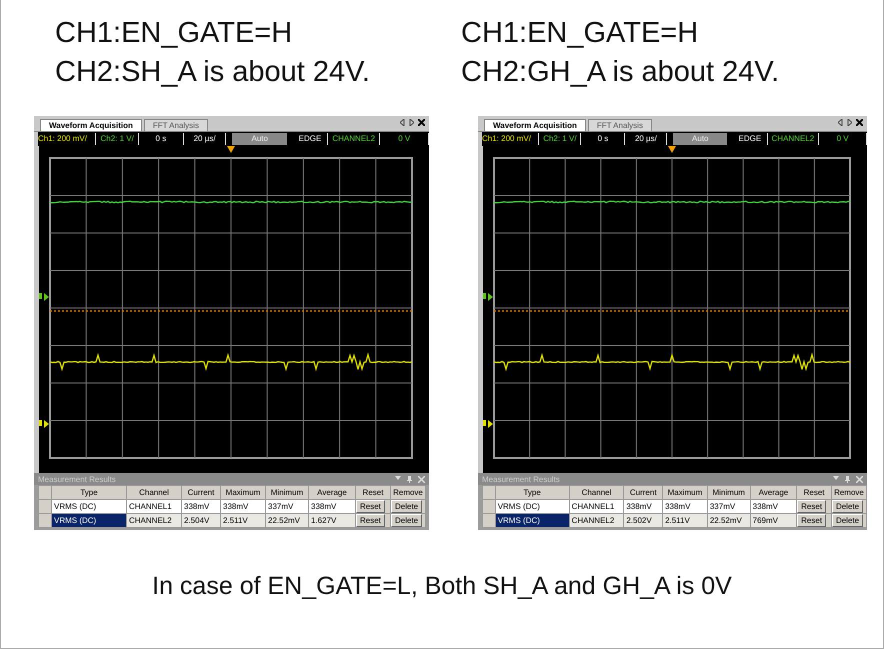  What do you see at coordinates (442, 586) in the screenshot?
I see `footer-text: In case of EN_GATE=L, Both SH_A and GH_A is 0V` at bounding box center [442, 586].